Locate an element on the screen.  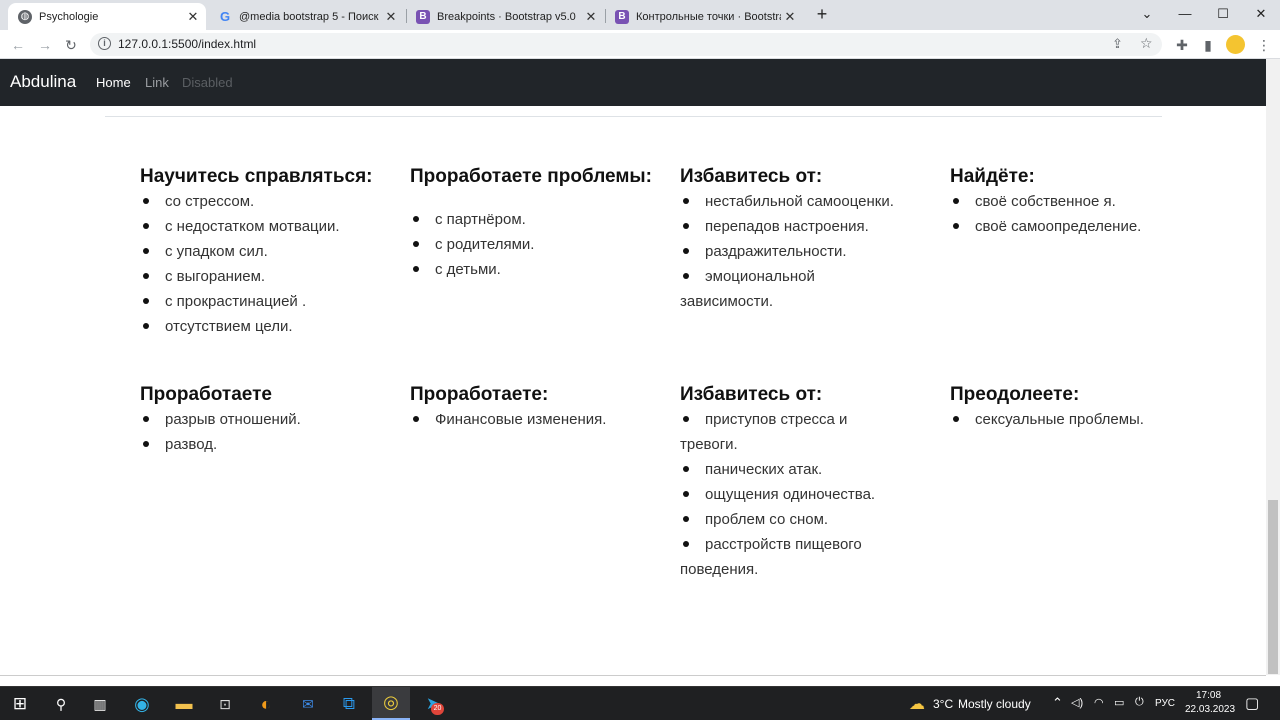
extensions-icon: ✚ is located at coordinates (1182, 45).